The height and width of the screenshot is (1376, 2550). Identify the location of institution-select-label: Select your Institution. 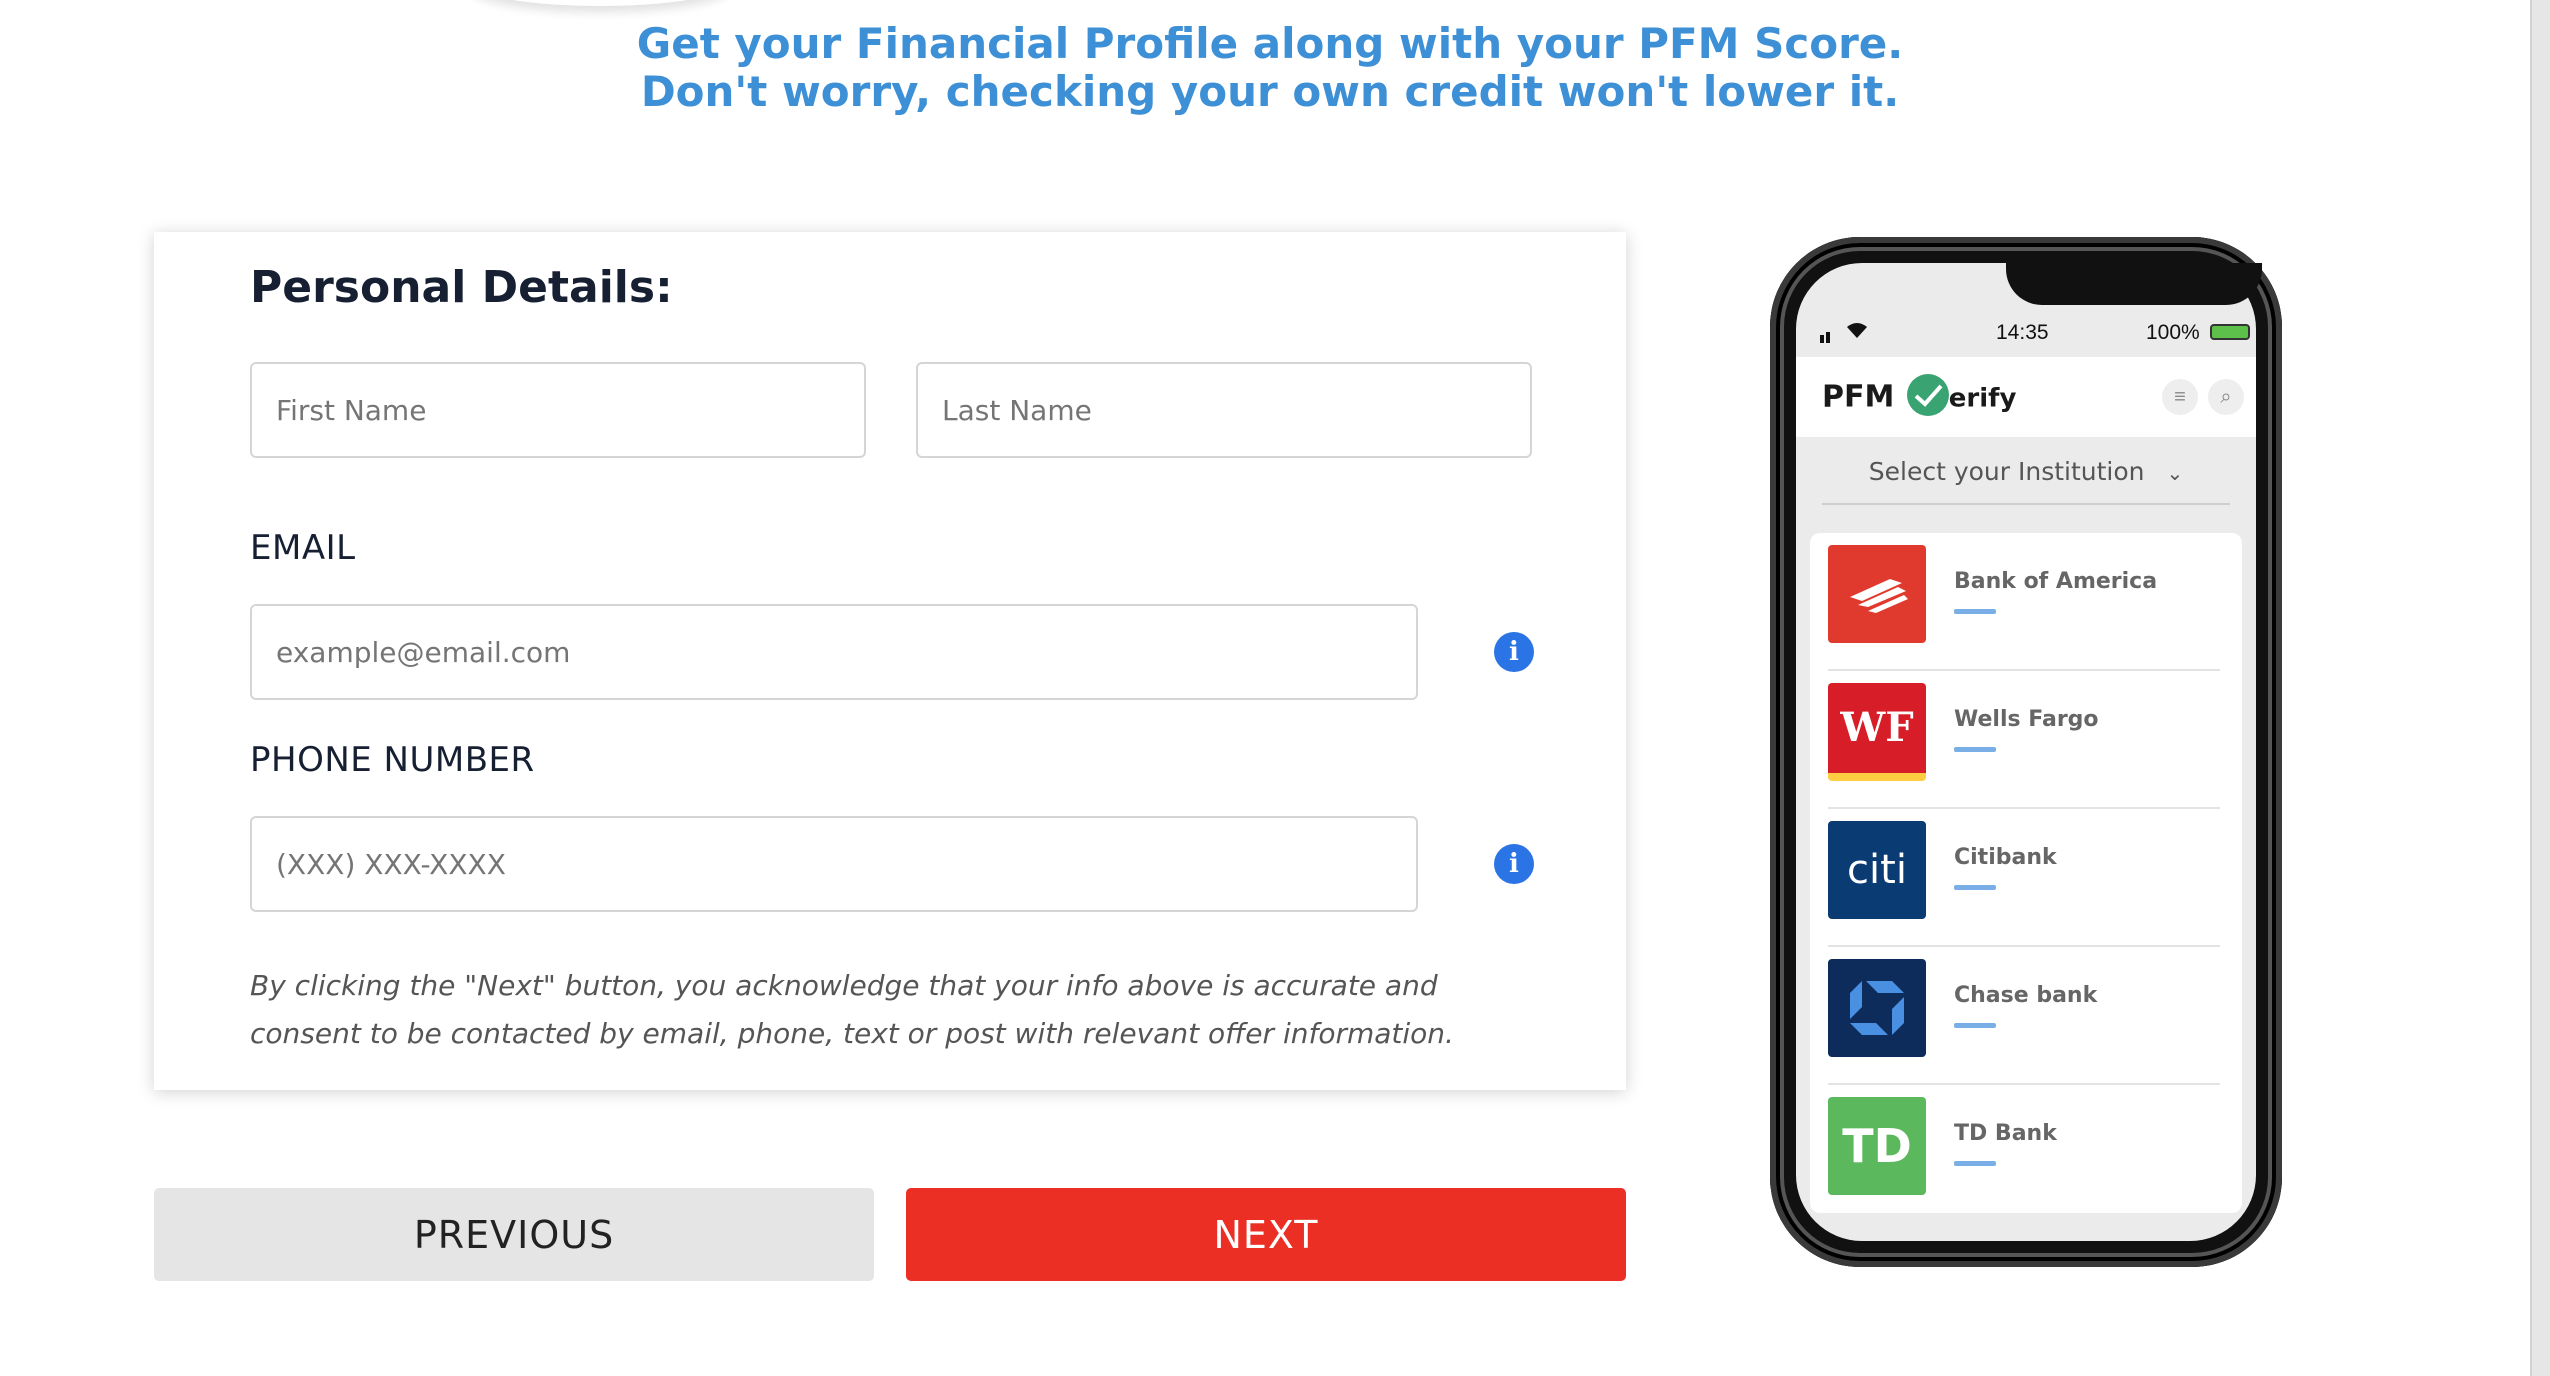
(2006, 471).